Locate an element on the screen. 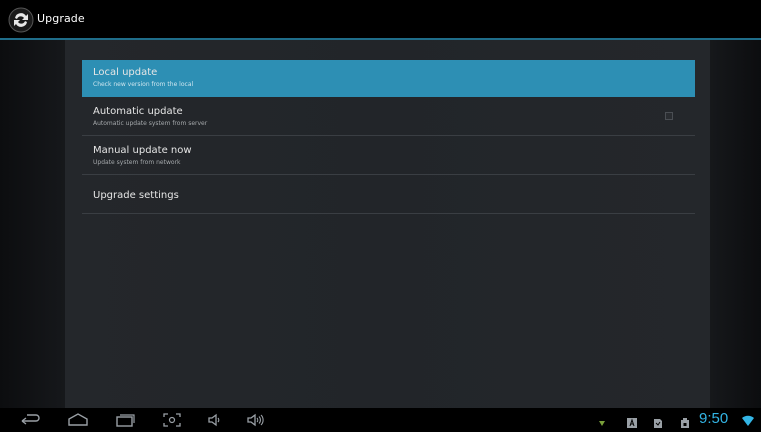 The height and width of the screenshot is (432, 761). sd-card-icon is located at coordinates (658, 421).